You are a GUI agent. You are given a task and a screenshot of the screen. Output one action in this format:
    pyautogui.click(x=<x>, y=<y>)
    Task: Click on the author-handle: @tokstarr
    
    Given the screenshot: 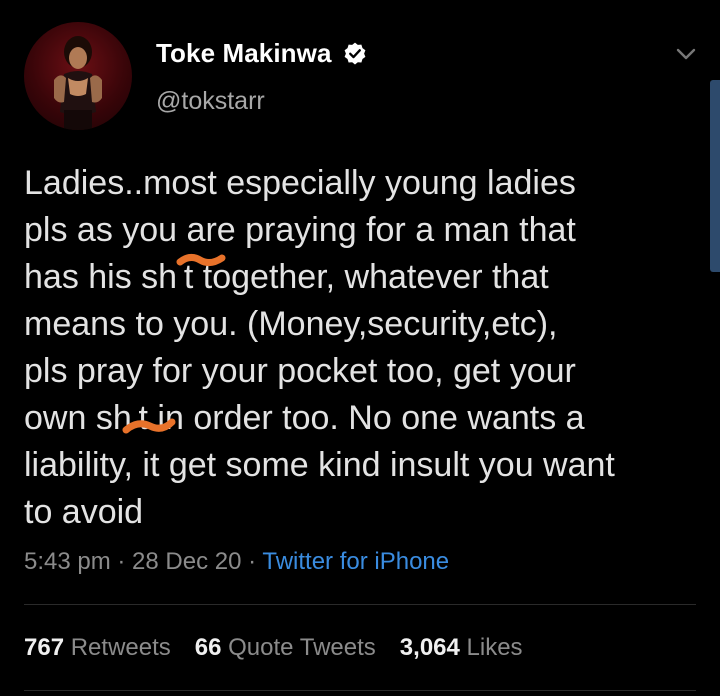 What is the action you would take?
    pyautogui.click(x=210, y=101)
    